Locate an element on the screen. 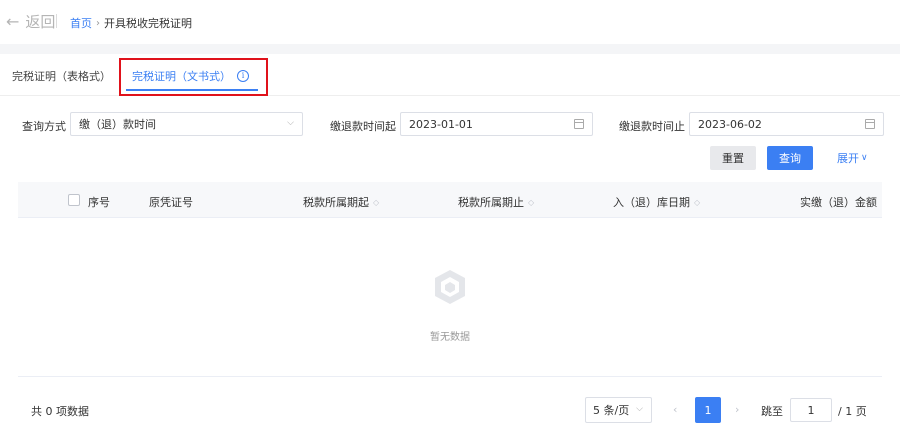  end-date-picker is located at coordinates (786, 124).